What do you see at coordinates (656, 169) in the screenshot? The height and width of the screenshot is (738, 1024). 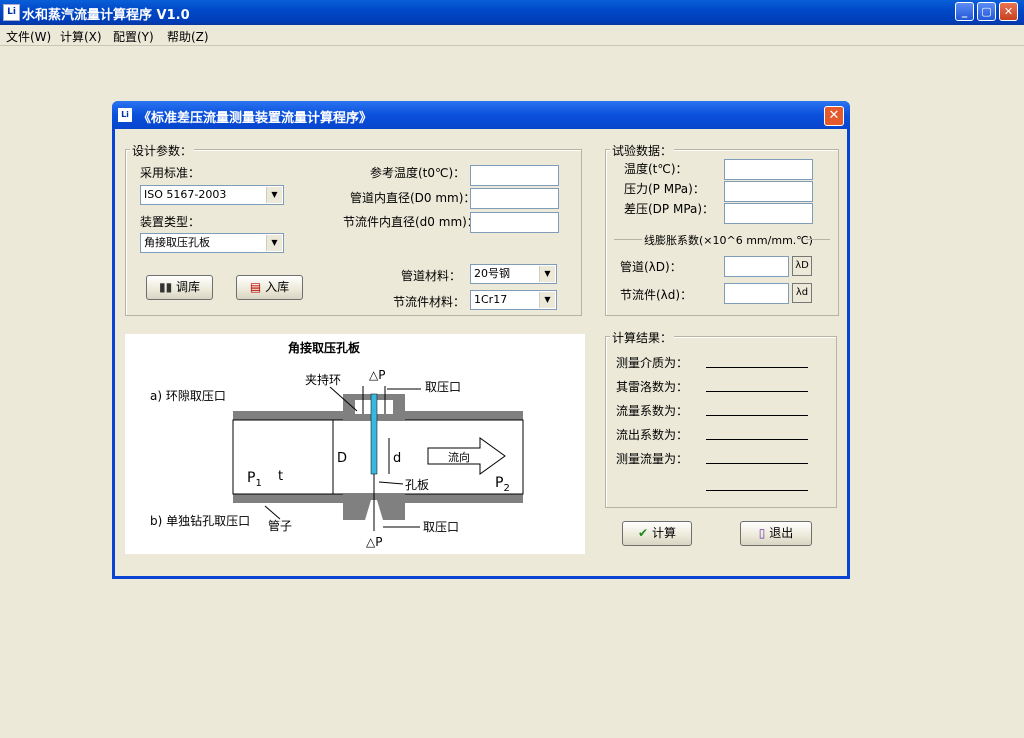 I see `temp-label: 温度(t℃)：` at bounding box center [656, 169].